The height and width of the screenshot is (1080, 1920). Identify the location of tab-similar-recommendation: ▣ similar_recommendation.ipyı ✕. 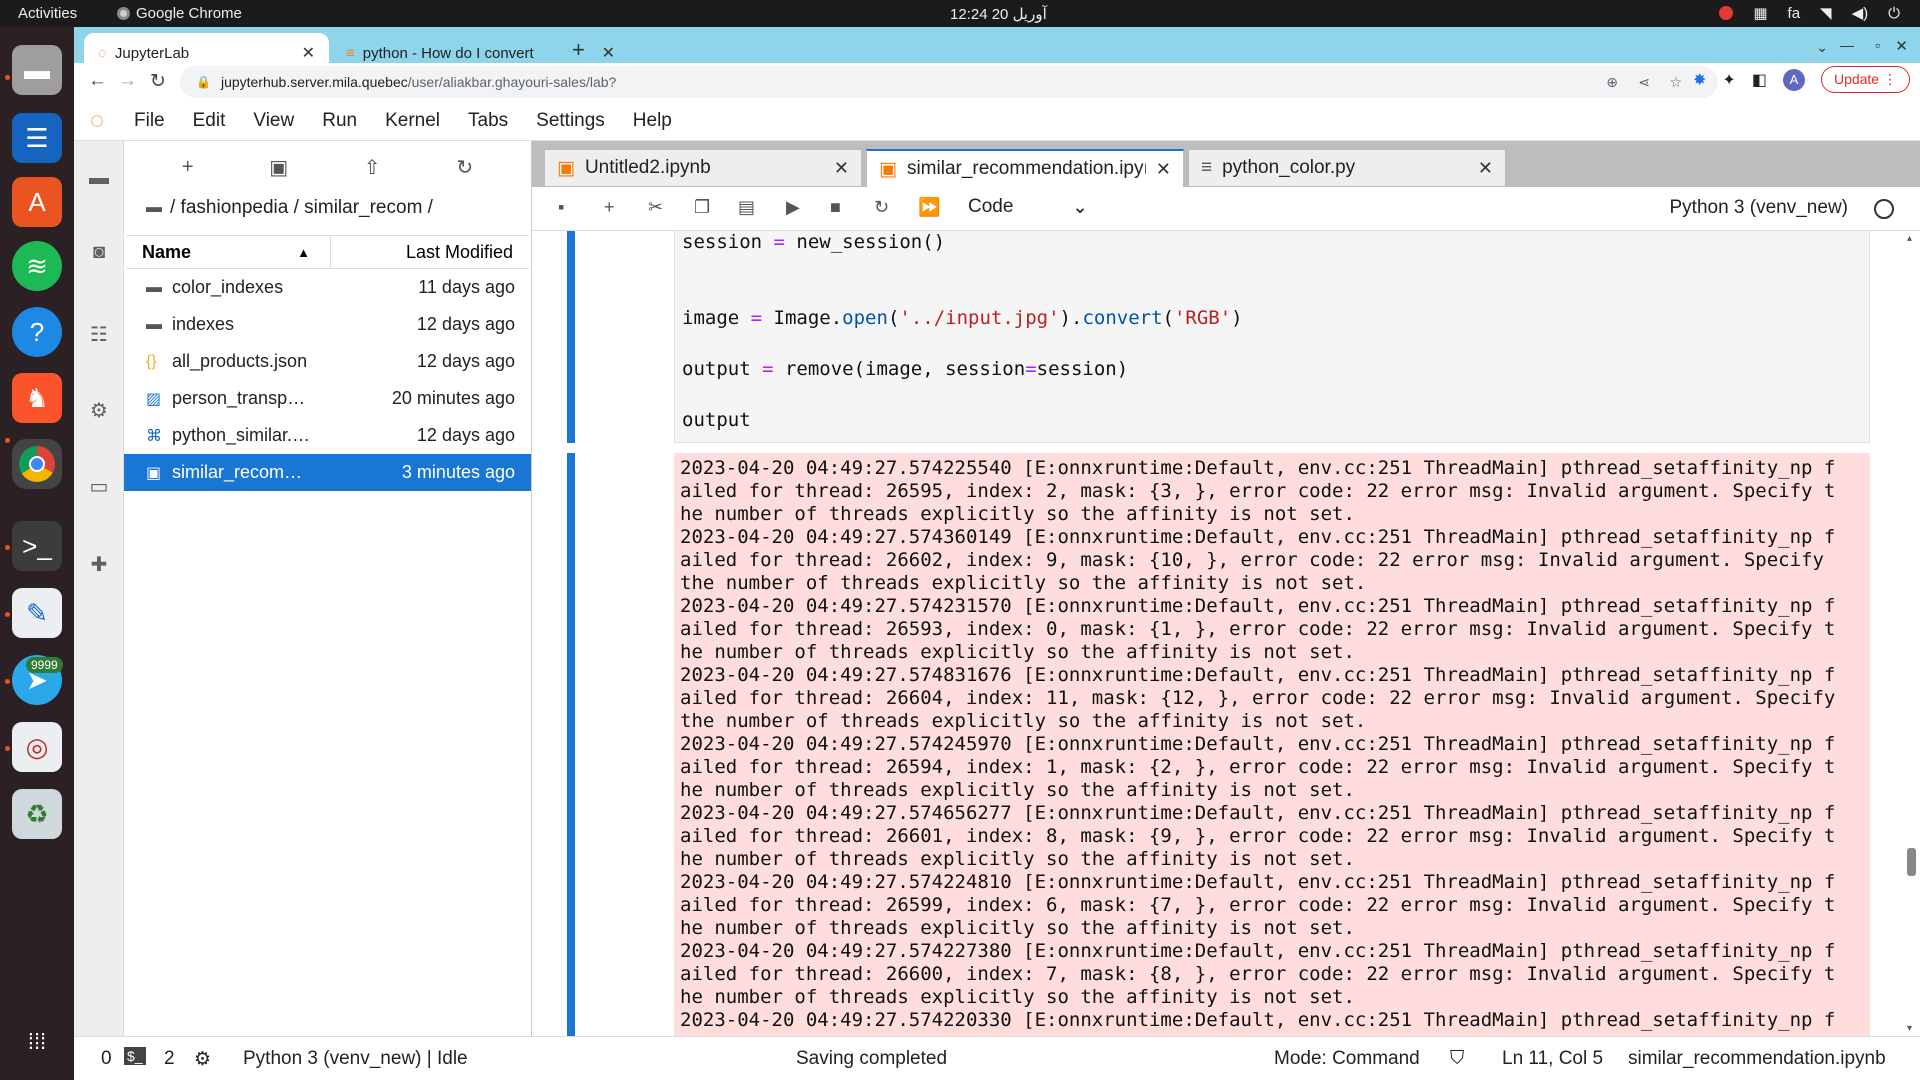
(1025, 168).